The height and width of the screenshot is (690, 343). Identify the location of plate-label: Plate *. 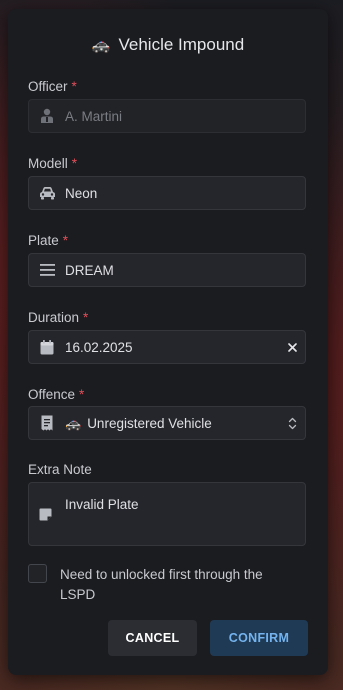
(48, 240).